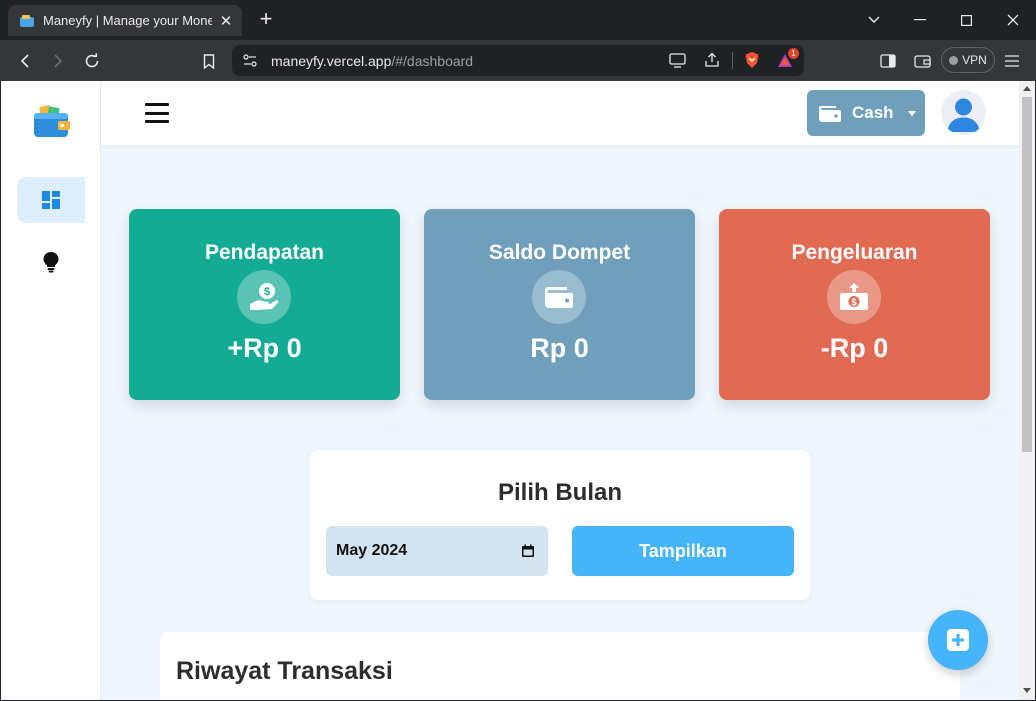  I want to click on month-picker-title: Pilih Bulan, so click(559, 492).